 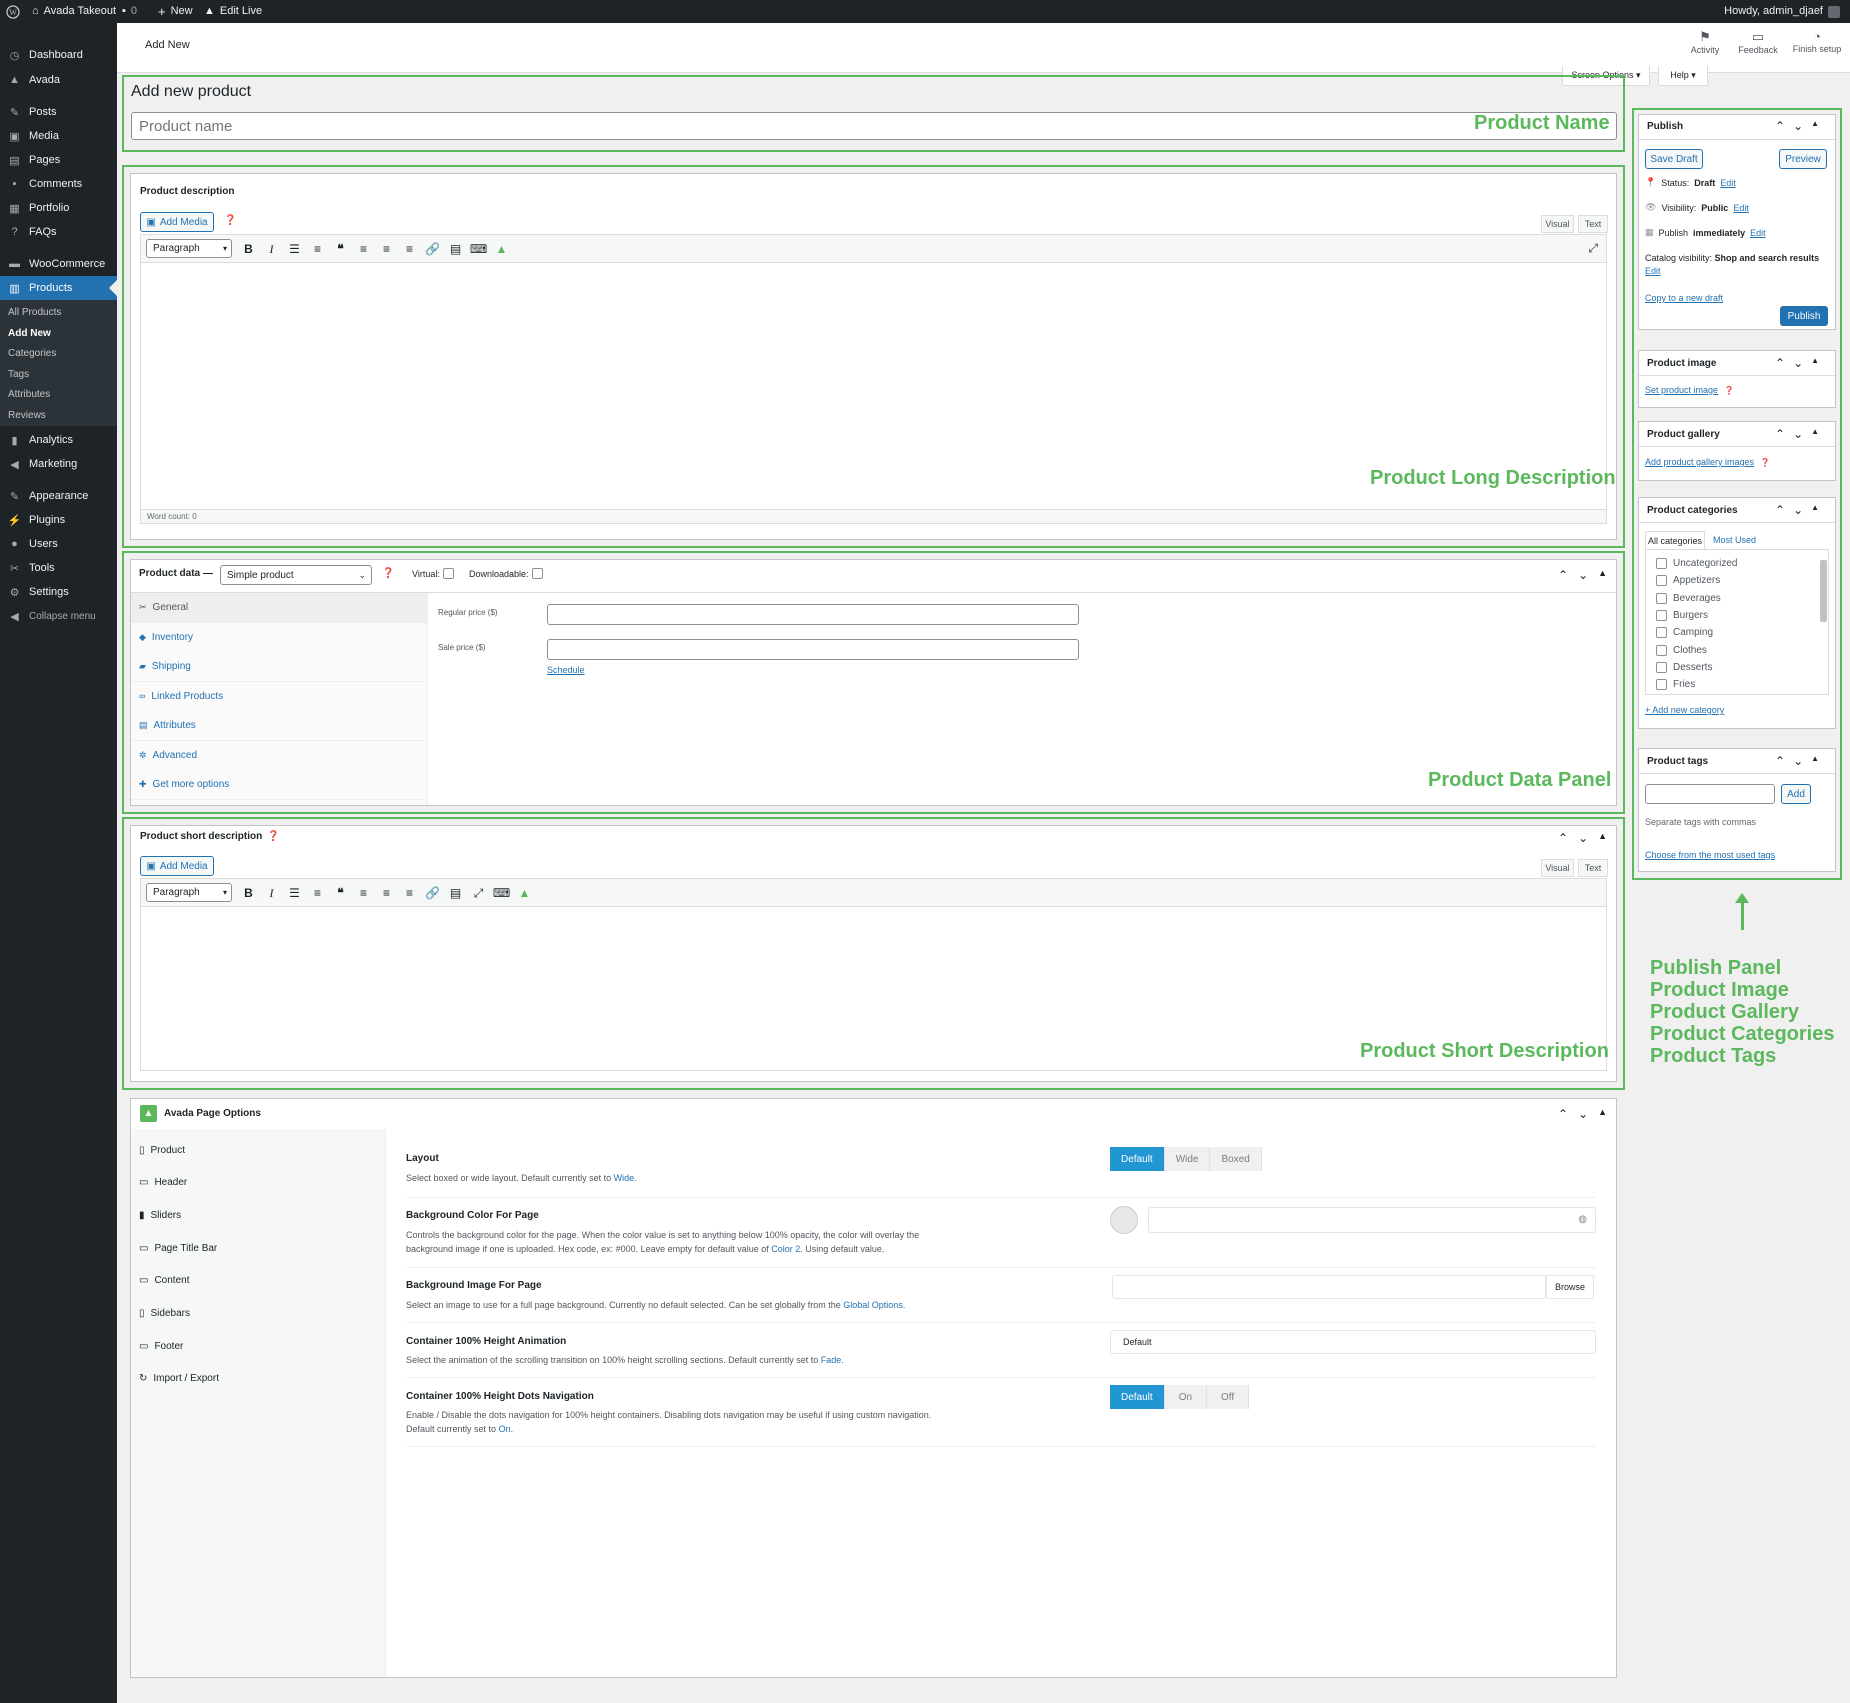 What do you see at coordinates (13, 11) in the screenshot?
I see `wordpress-logo-icon: W` at bounding box center [13, 11].